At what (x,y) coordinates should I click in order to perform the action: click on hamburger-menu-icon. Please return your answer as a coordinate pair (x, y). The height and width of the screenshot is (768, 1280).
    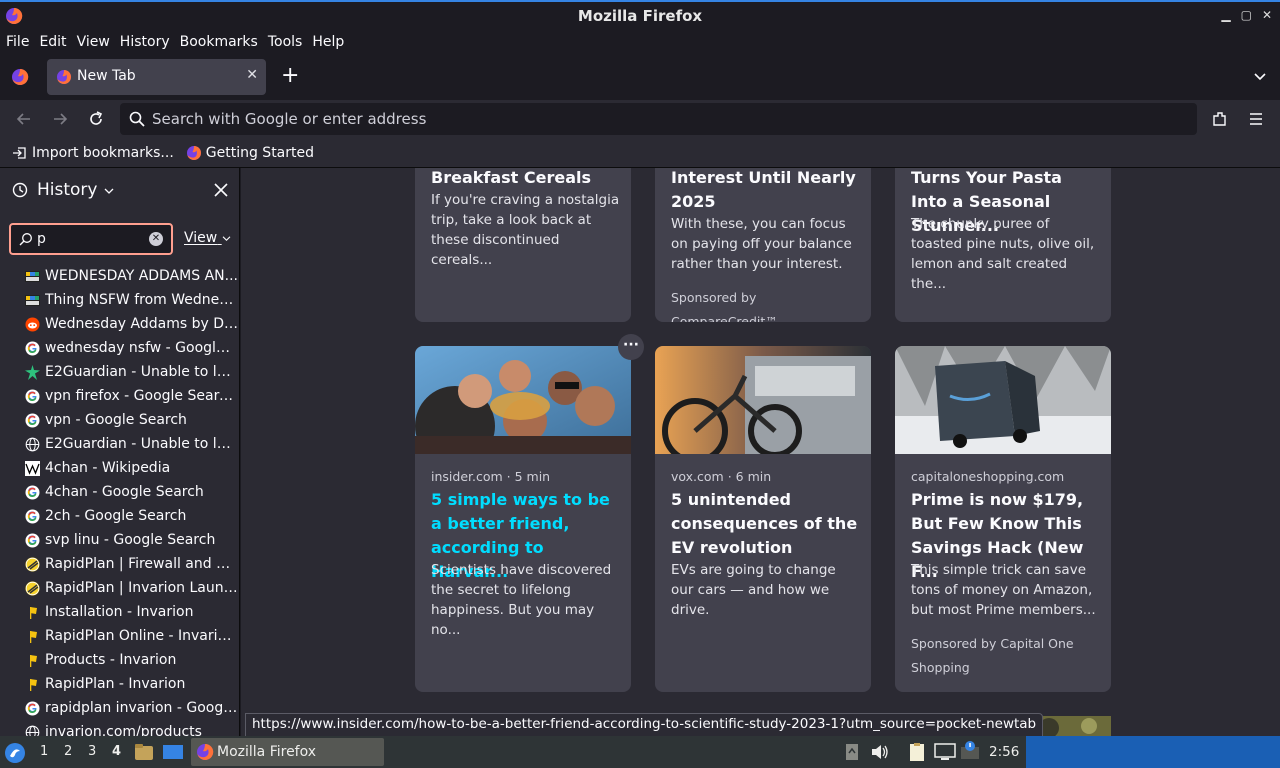
    Looking at the image, I should click on (1256, 119).